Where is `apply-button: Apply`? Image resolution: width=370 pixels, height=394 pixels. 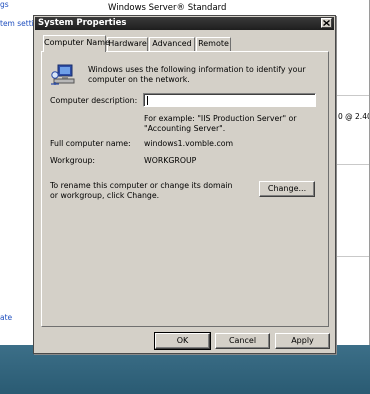 apply-button: Apply is located at coordinates (302, 341).